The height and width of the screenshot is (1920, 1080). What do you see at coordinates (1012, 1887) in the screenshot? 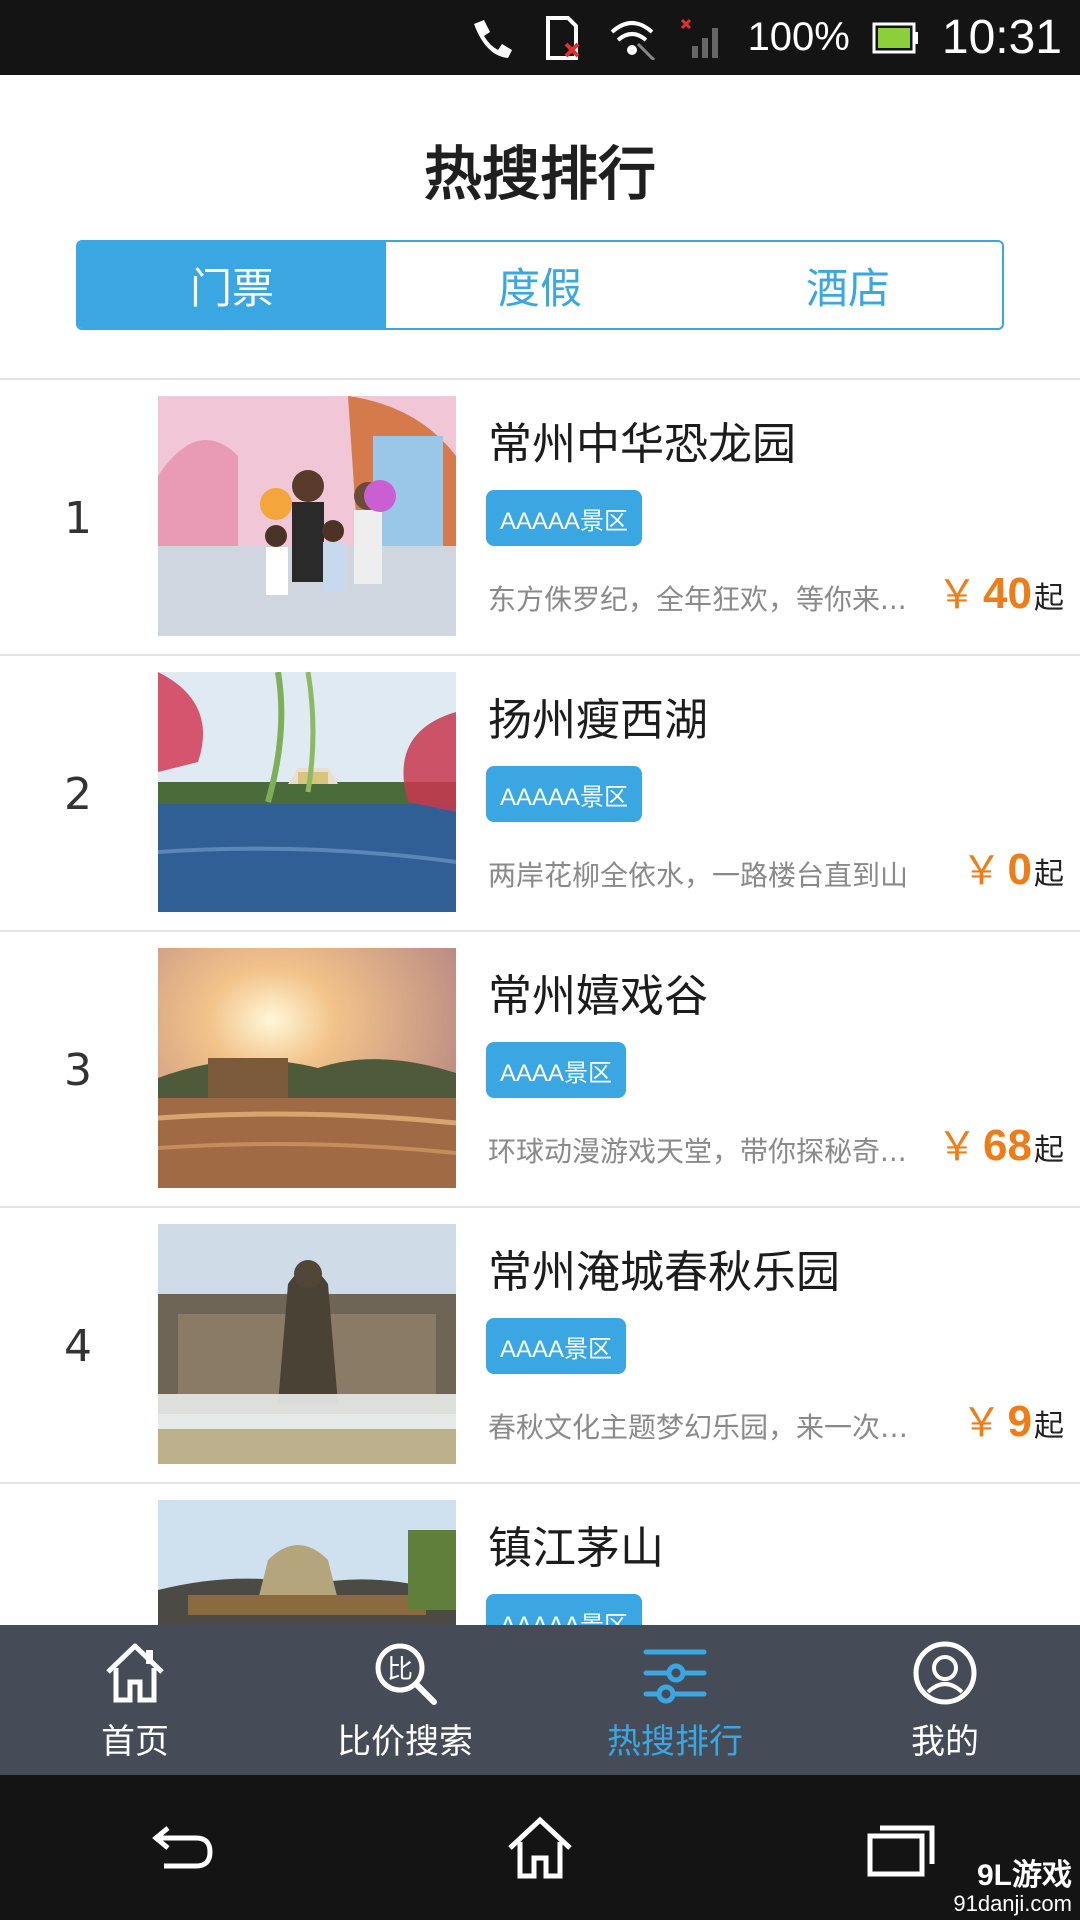
I see `watermark: 9L游戏 91danji.com` at bounding box center [1012, 1887].